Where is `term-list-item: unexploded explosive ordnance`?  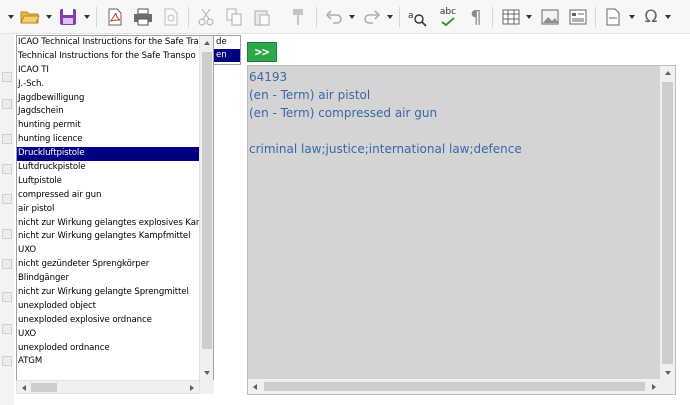 term-list-item: unexploded explosive ordnance is located at coordinates (108, 321).